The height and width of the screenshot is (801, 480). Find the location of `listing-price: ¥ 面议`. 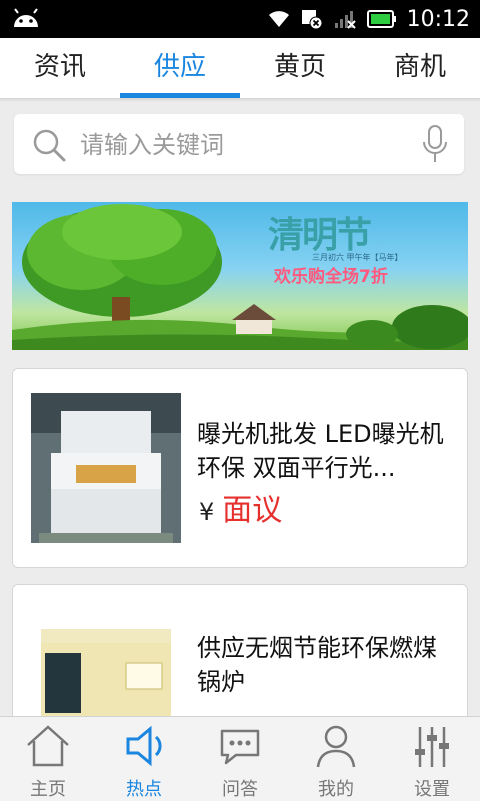

listing-price: ¥ 面议 is located at coordinates (240, 507).